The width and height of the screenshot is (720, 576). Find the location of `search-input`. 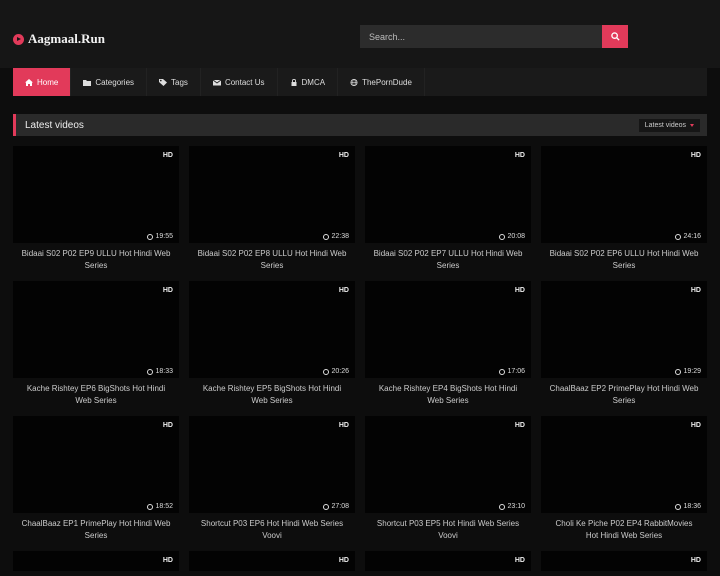

search-input is located at coordinates (481, 36).